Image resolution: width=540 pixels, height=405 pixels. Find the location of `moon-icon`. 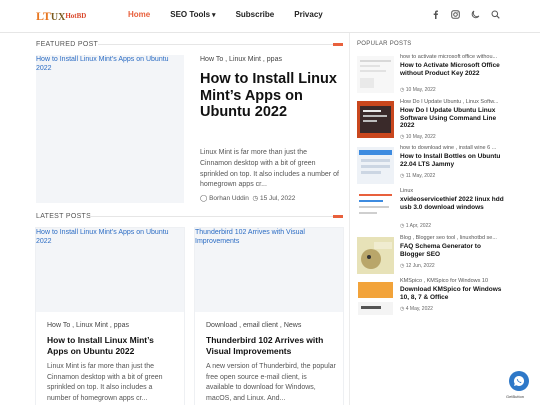

moon-icon is located at coordinates (475, 14).